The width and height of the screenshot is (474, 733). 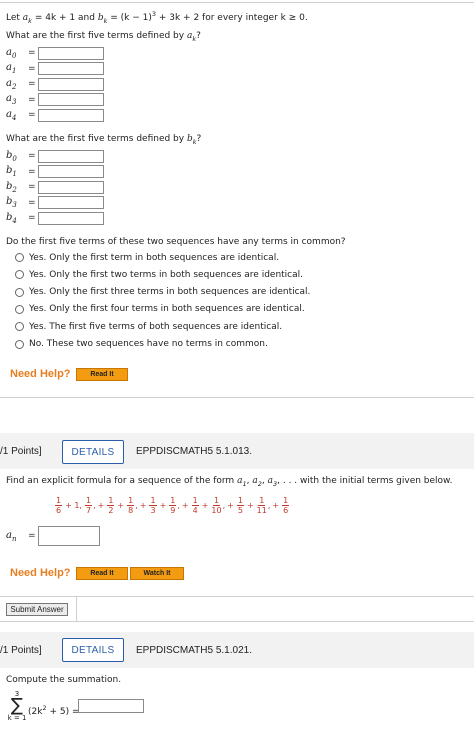 What do you see at coordinates (11, 115) in the screenshot?
I see `a-term-label: a4` at bounding box center [11, 115].